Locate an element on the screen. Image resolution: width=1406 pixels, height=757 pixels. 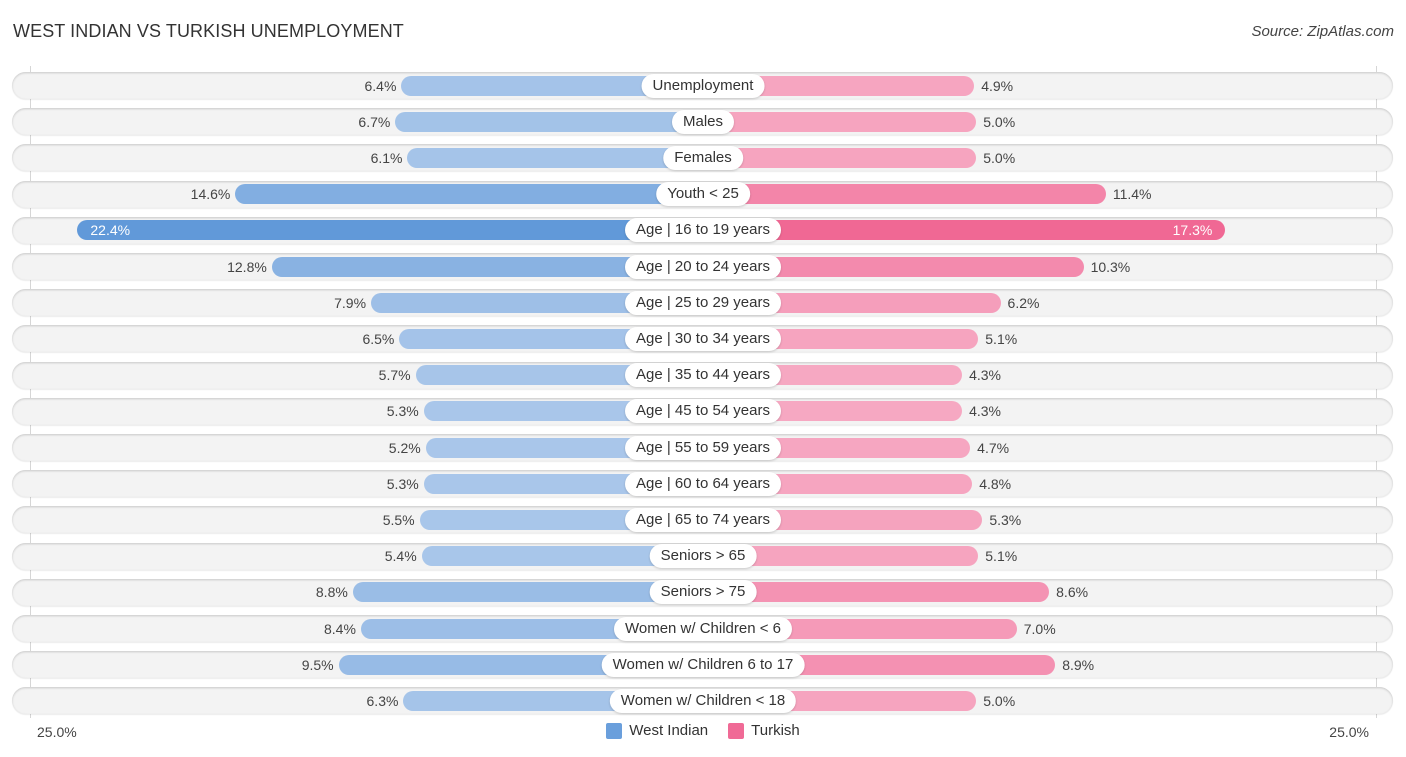
value-label-turkish: 6.2% is located at coordinates (1023, 302).